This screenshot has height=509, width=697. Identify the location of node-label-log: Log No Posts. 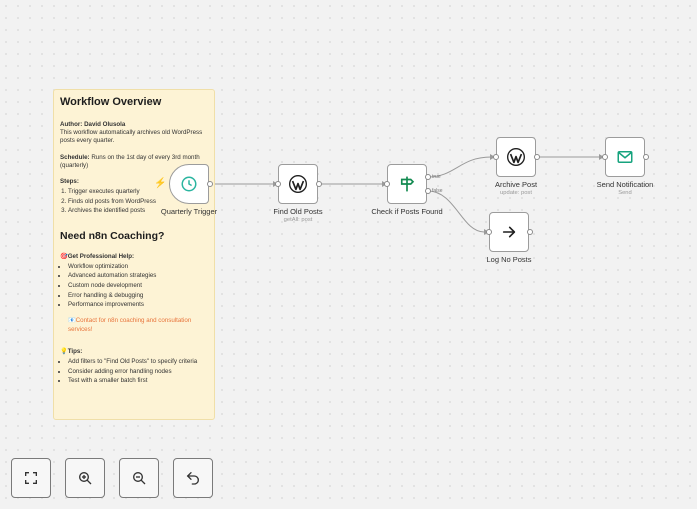
(509, 259).